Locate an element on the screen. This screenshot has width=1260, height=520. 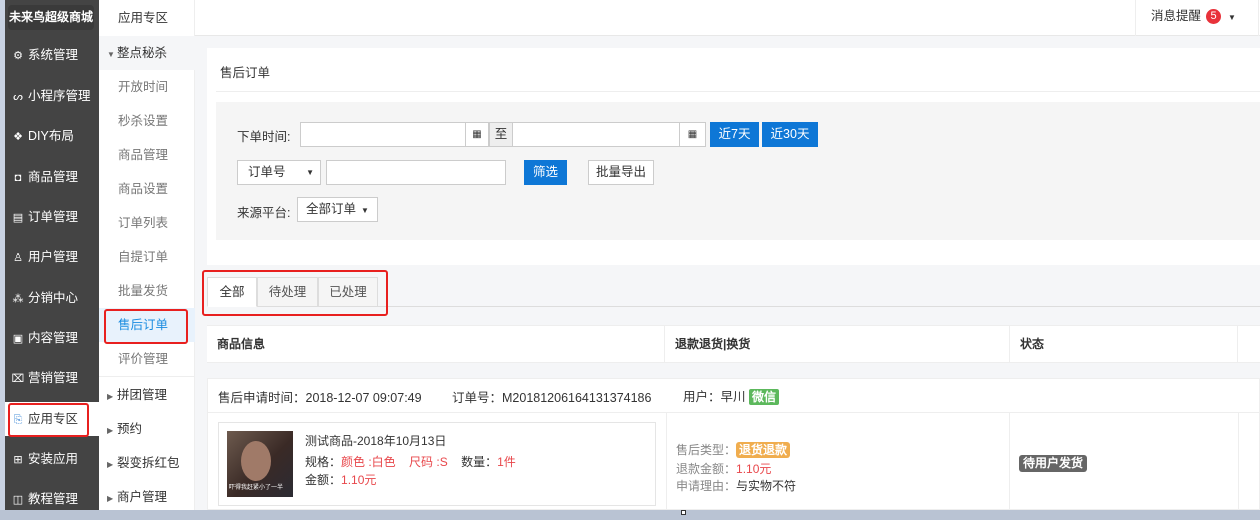
subnav-group-flash-sale: ▼ 整点秘杀 is located at coordinates (147, 53).